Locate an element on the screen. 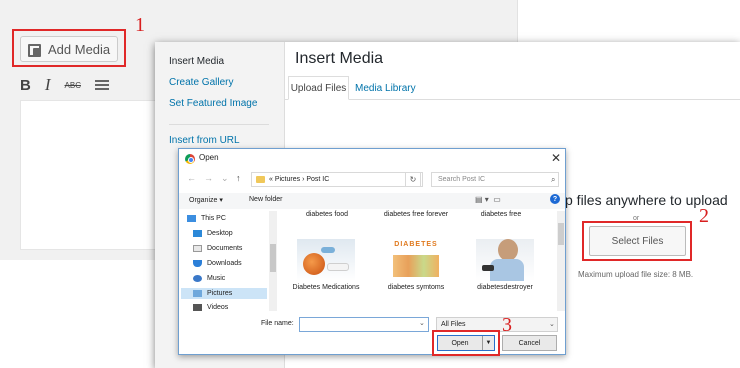 The width and height of the screenshot is (740, 368). open-dropdown-icon: ▼ is located at coordinates (488, 343).